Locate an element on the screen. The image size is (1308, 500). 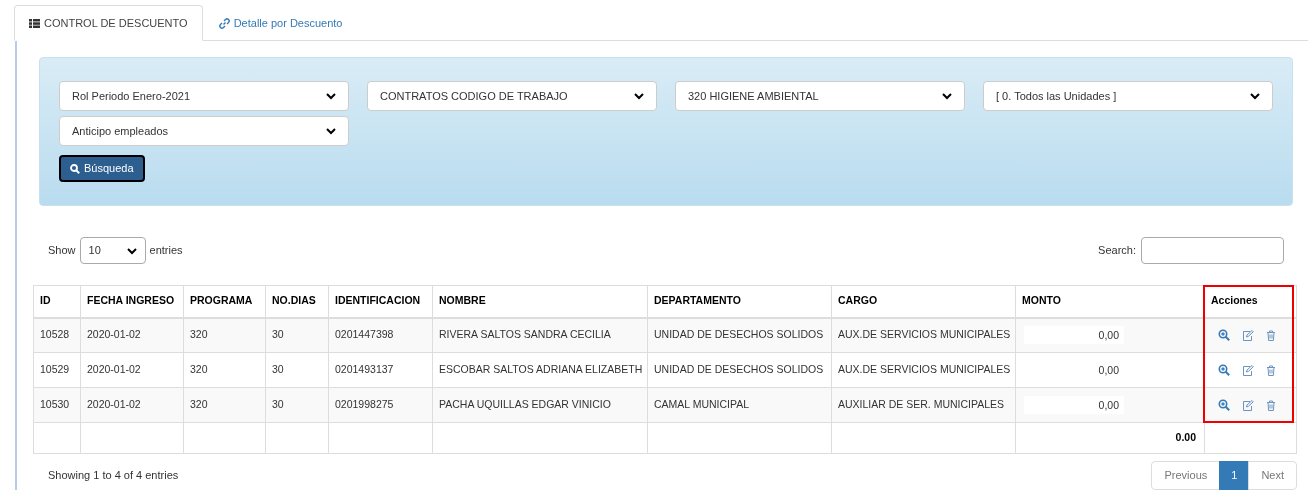
column-header: NO.DIAS is located at coordinates (297, 301).